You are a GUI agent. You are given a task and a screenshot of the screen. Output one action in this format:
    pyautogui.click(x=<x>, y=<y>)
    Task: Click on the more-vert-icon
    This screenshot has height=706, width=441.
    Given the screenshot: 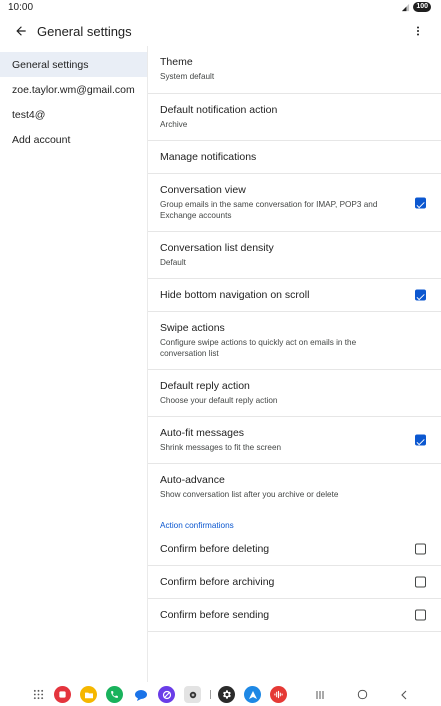 What is the action you would take?
    pyautogui.click(x=418, y=31)
    